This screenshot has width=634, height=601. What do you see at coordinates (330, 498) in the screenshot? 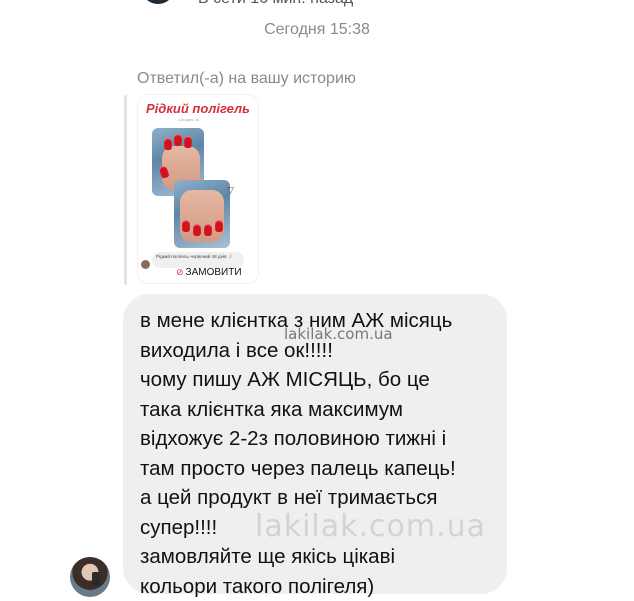
I see `message-line: а цей продукт в неї тримається` at bounding box center [330, 498].